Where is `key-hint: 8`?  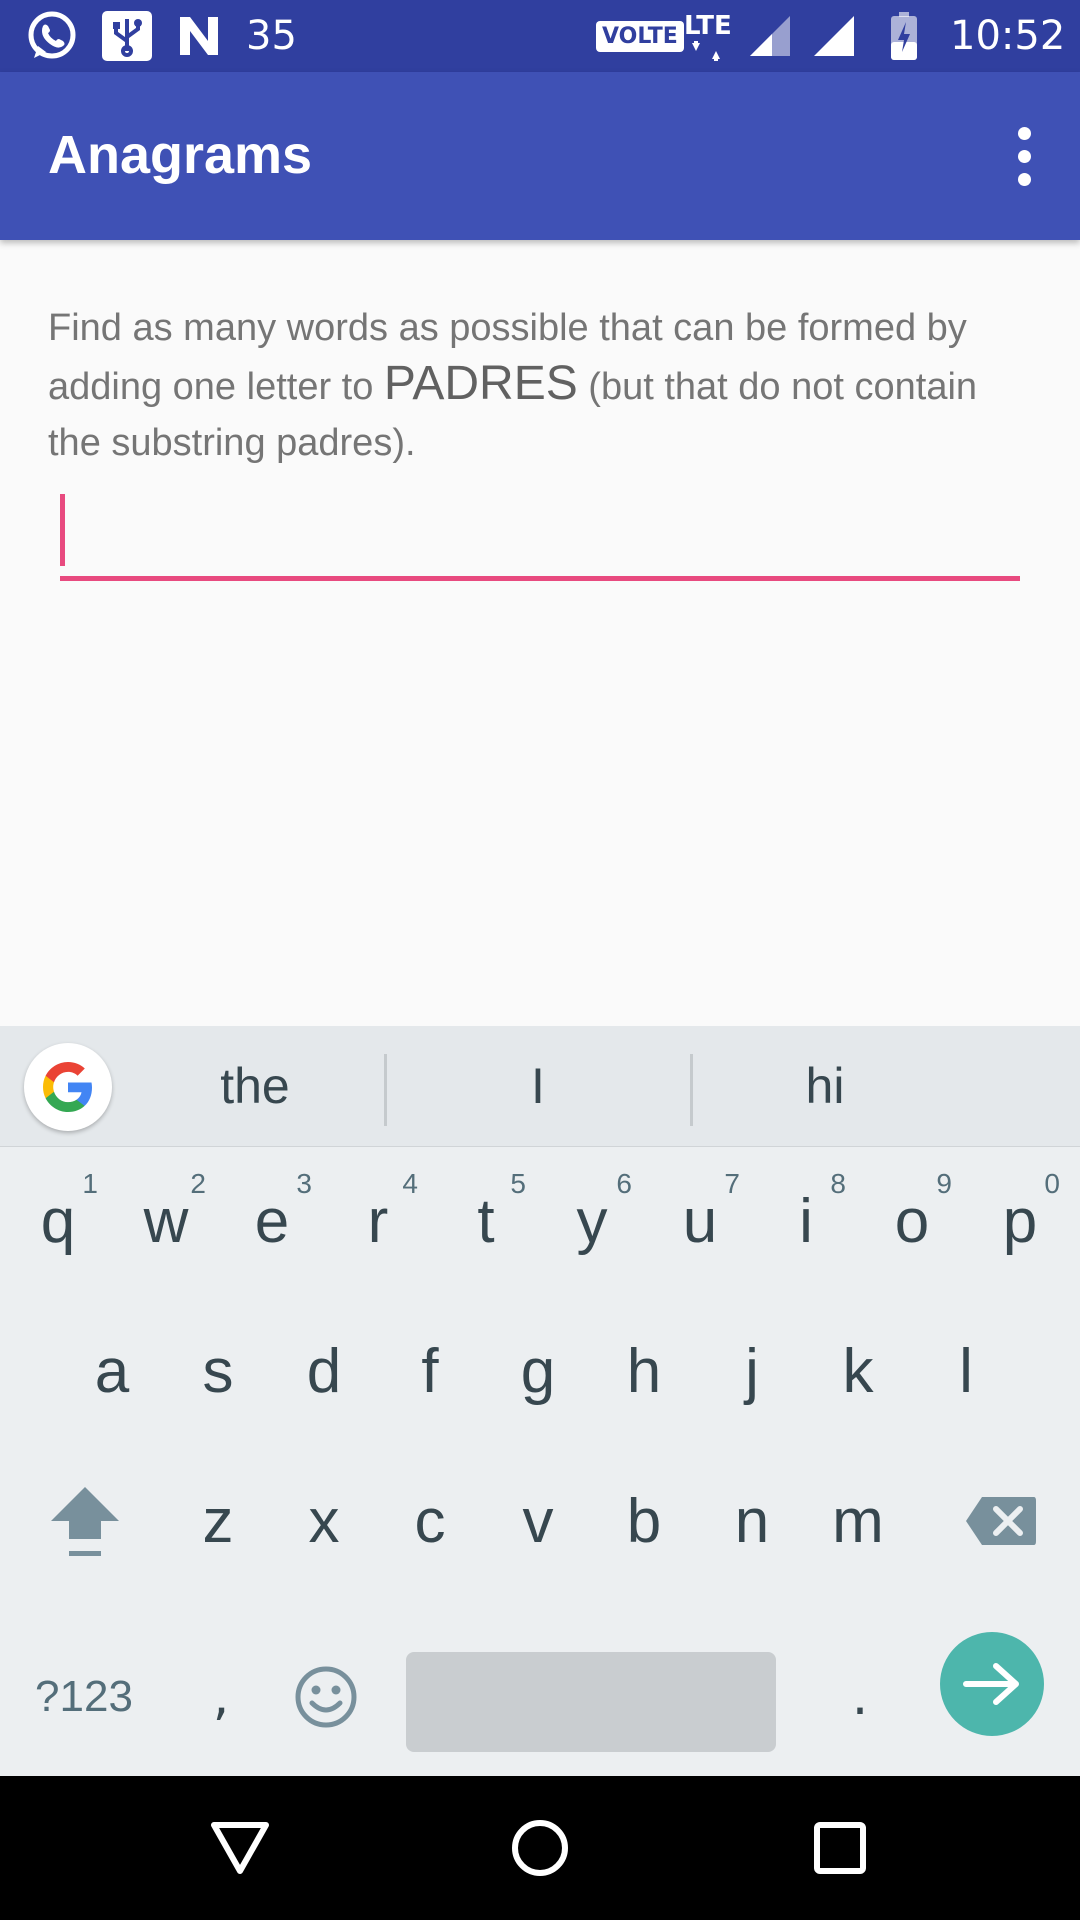 key-hint: 8 is located at coordinates (838, 1183).